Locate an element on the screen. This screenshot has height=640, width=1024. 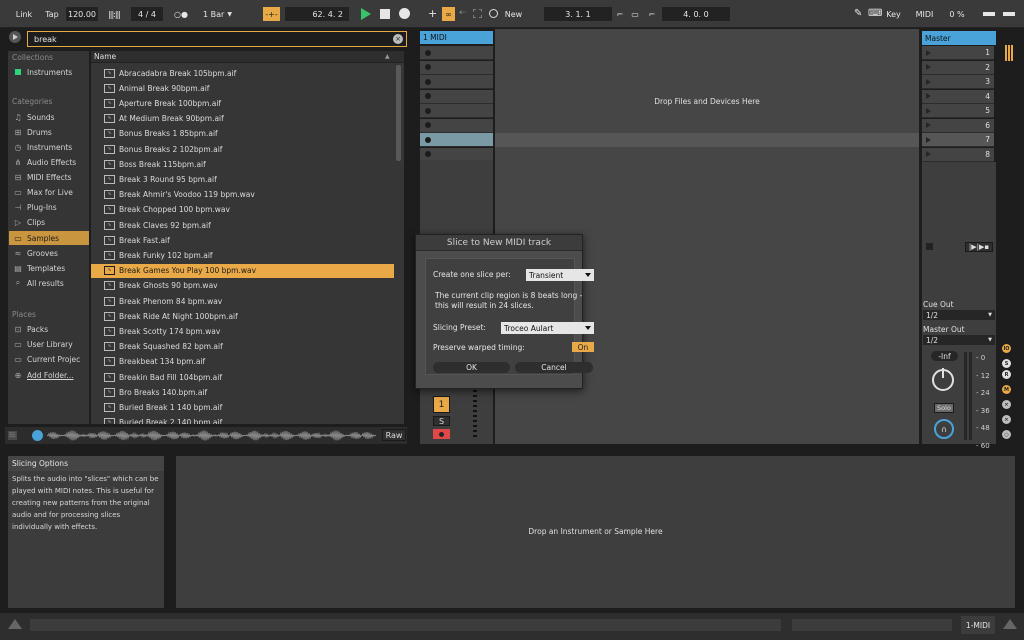
file-row: ∿ Break Scotty 174 bpm.wav is located at coordinates (242, 331).